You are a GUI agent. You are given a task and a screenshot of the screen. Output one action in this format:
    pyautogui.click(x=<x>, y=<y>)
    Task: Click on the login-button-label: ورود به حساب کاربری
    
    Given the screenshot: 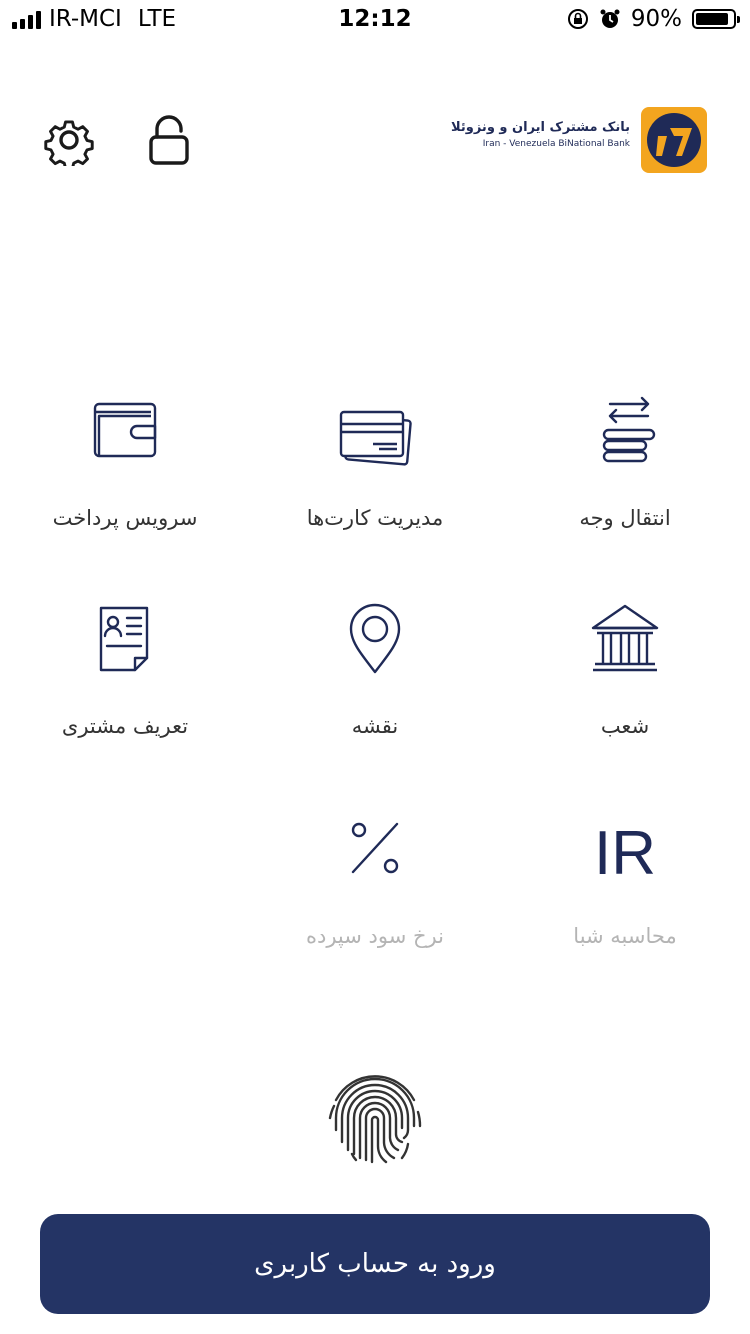 What is the action you would take?
    pyautogui.click(x=375, y=1264)
    